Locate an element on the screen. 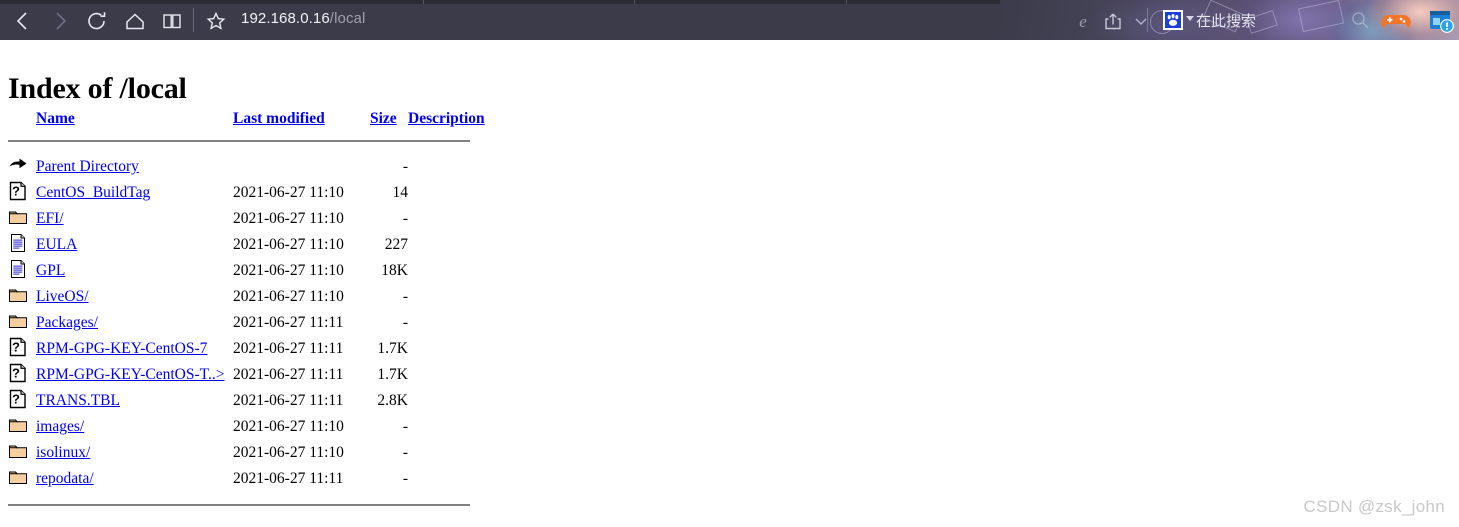 This screenshot has height=527, width=1459. reading-view-icon is located at coordinates (172, 21).